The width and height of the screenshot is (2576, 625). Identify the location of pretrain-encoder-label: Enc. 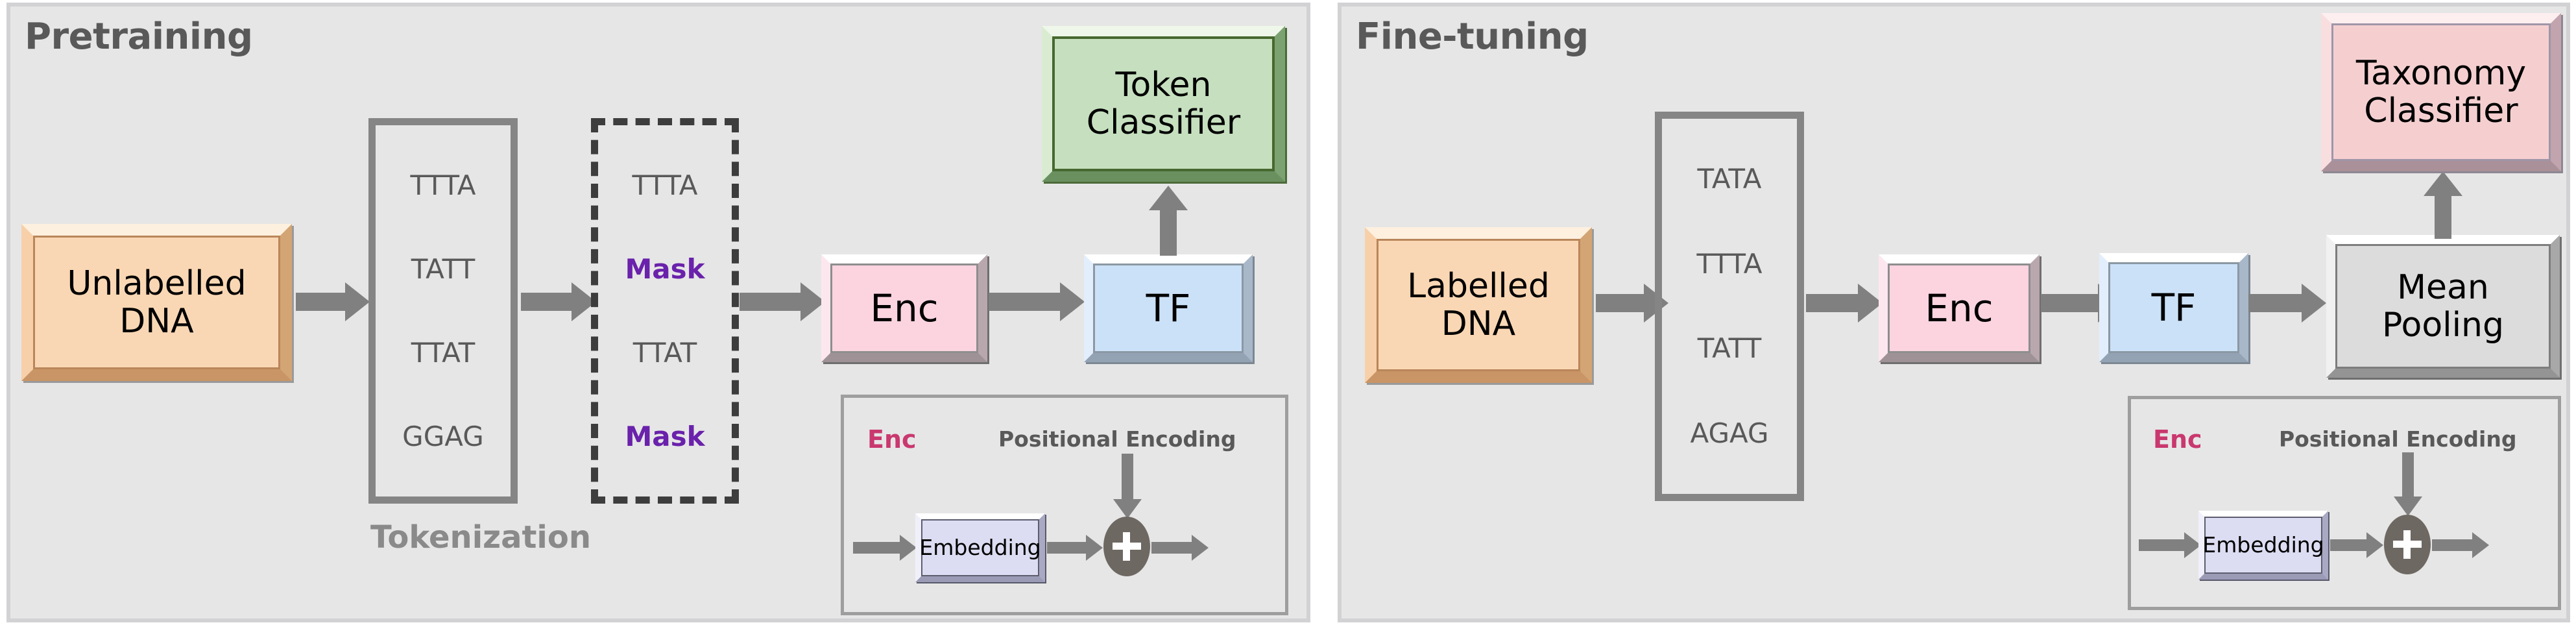
(904, 308).